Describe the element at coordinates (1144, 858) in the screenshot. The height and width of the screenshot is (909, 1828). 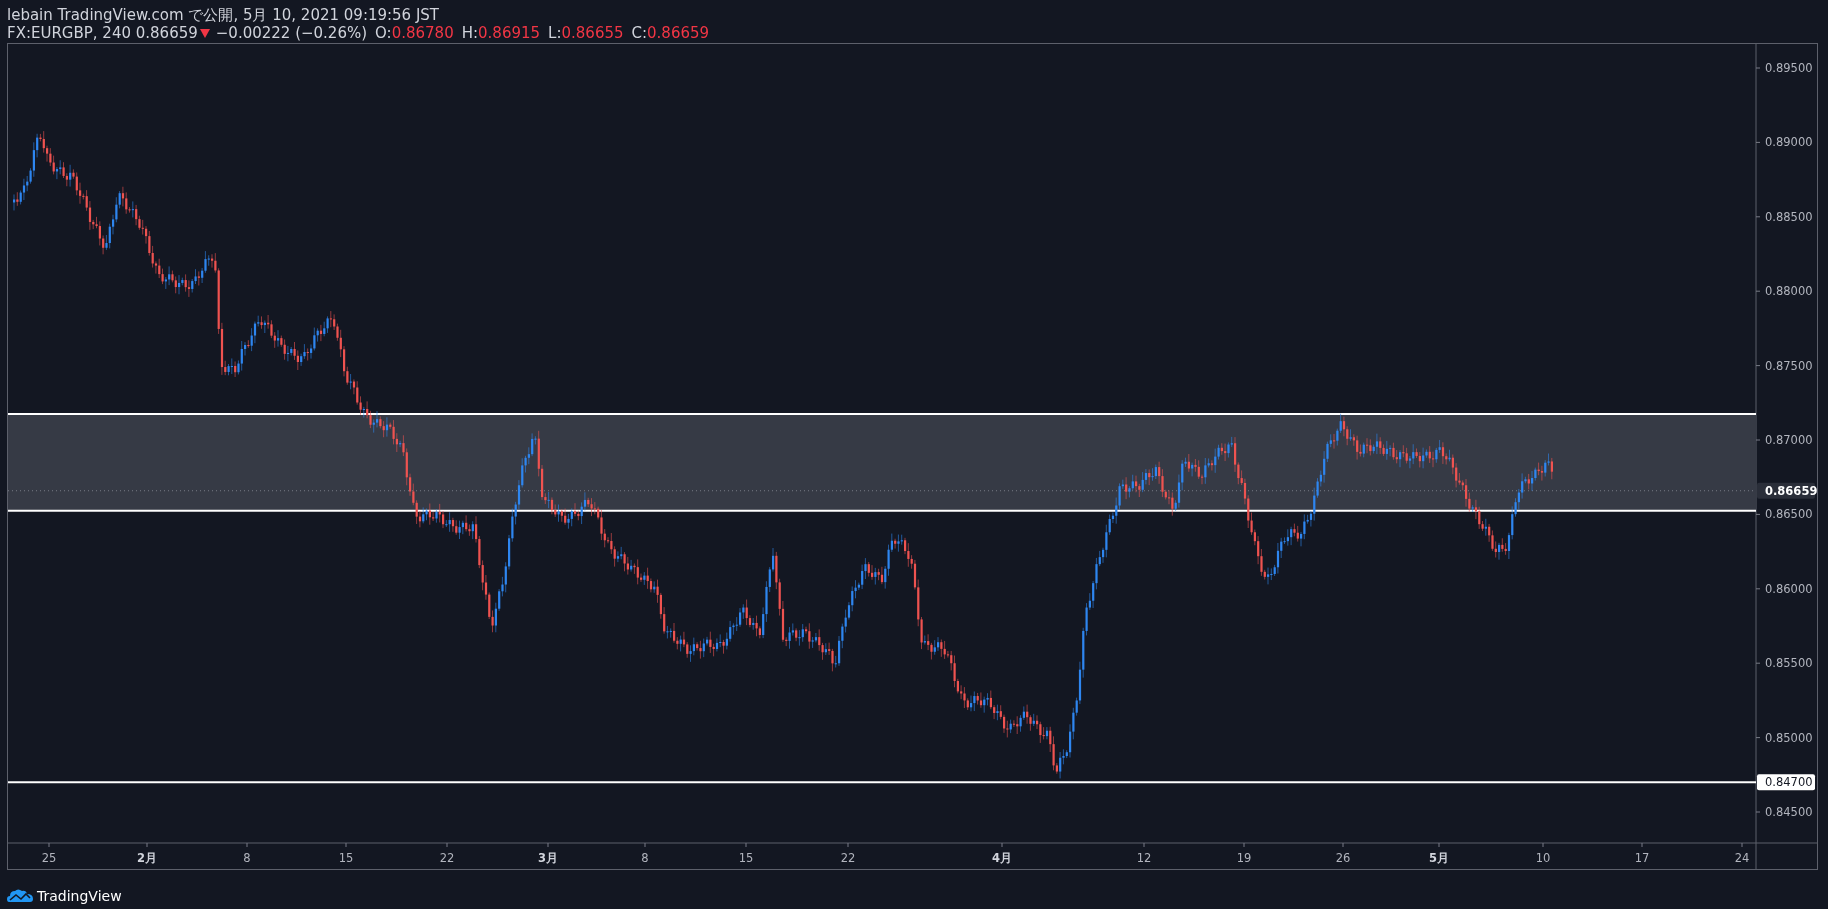
I see `date-label: 12` at that location.